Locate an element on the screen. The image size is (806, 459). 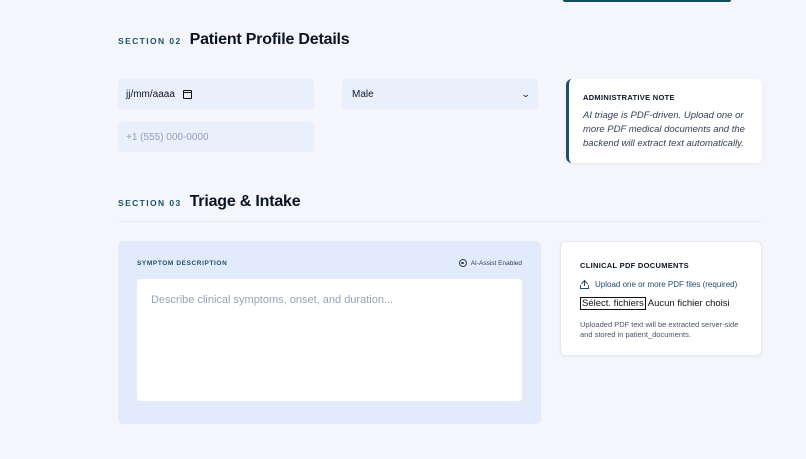
pdf-card-title: CLINICAL PDF DOCUMENTS is located at coordinates (634, 265).